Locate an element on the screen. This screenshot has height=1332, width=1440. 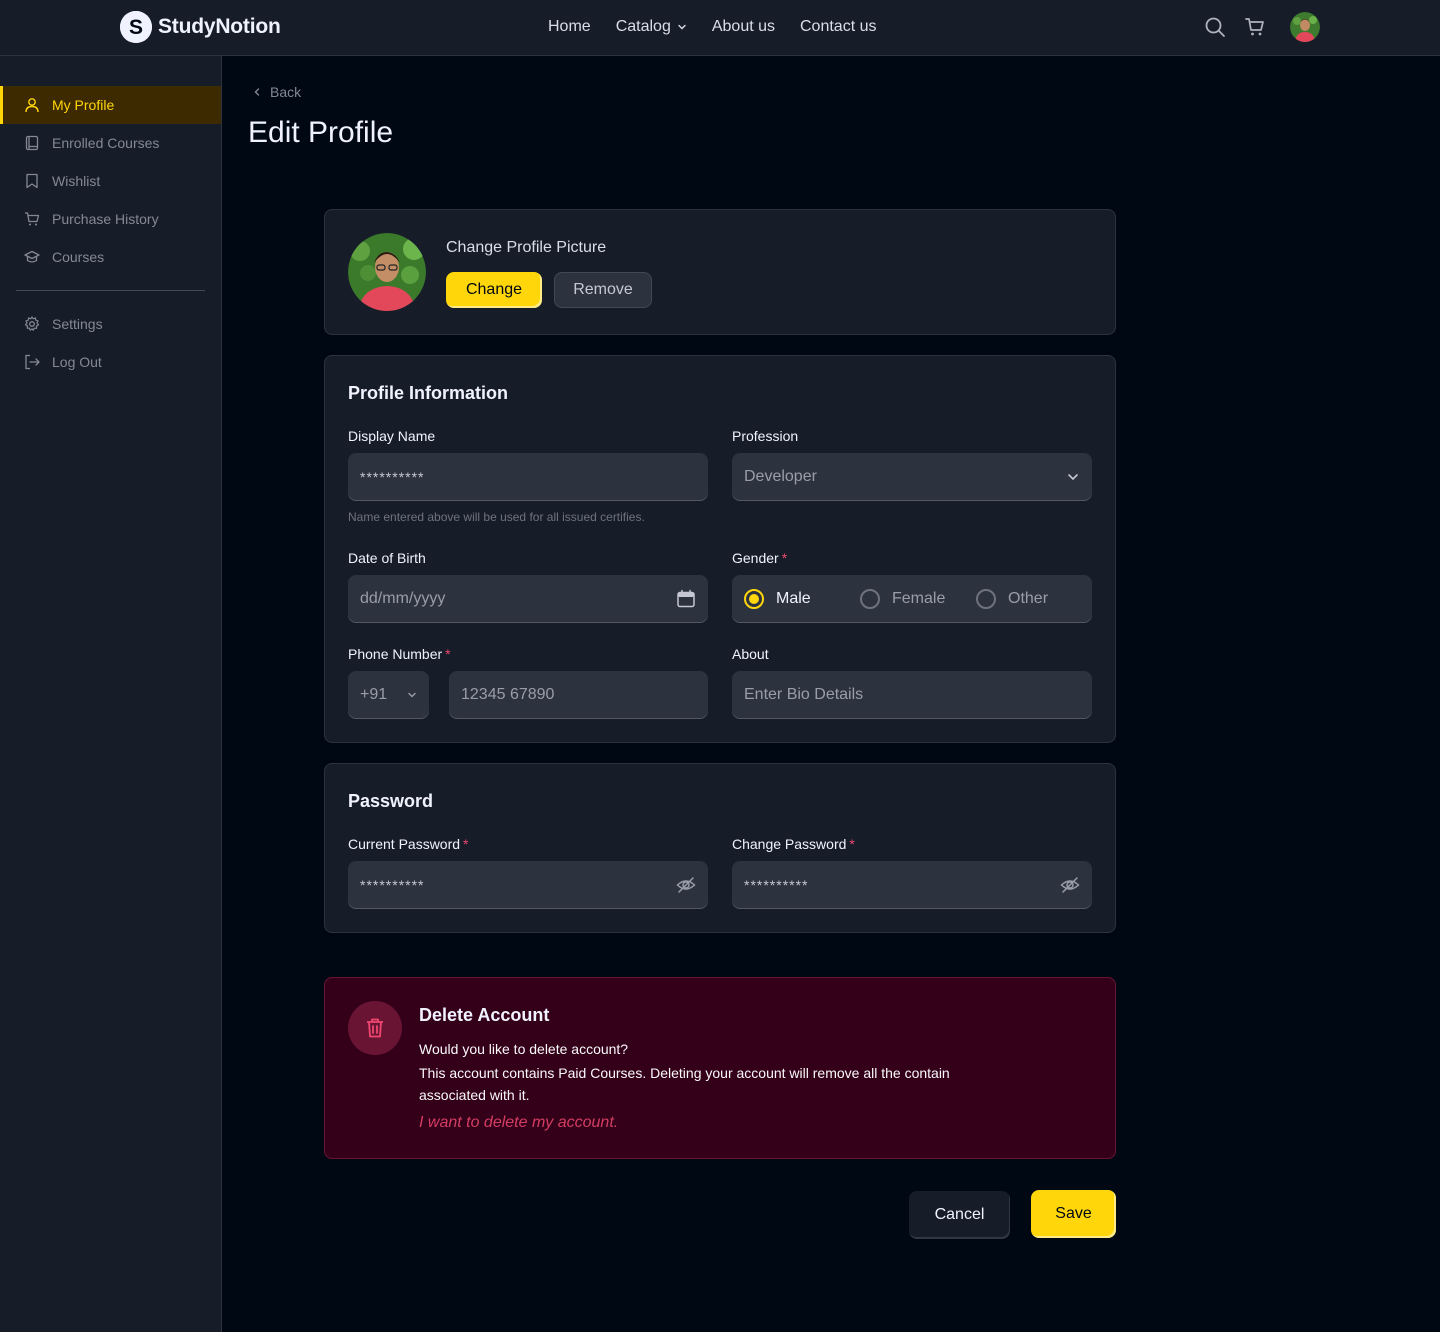
user-icon is located at coordinates (32, 105).